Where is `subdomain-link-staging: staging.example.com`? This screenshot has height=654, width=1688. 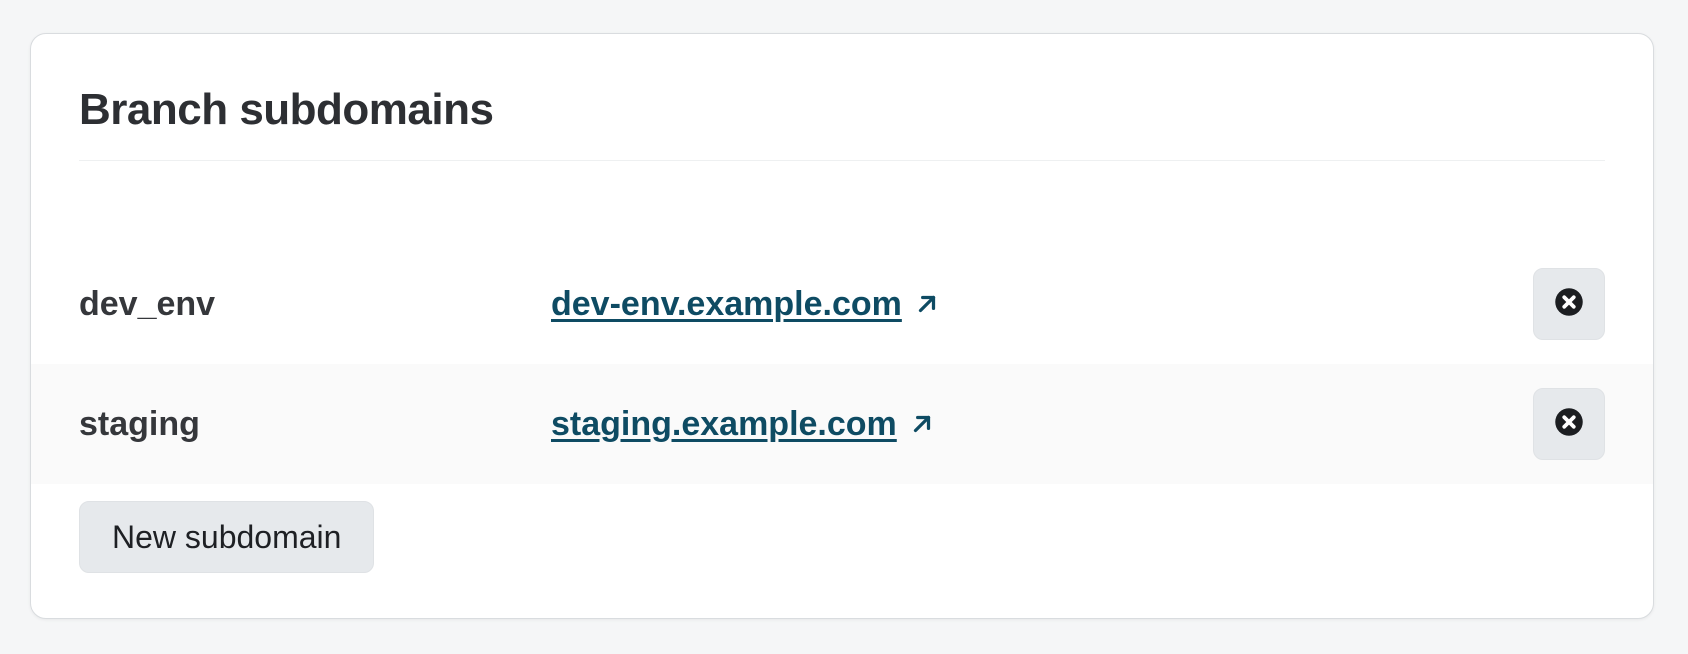
subdomain-link-staging: staging.example.com is located at coordinates (743, 424).